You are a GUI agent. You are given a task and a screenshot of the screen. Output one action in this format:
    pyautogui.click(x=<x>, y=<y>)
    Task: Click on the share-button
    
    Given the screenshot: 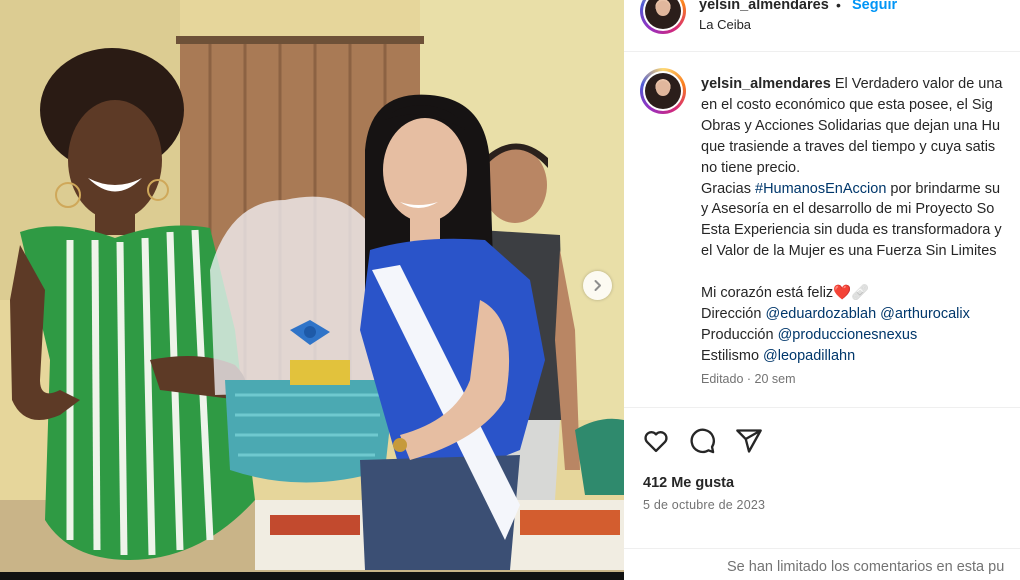 What is the action you would take?
    pyautogui.click(x=749, y=441)
    